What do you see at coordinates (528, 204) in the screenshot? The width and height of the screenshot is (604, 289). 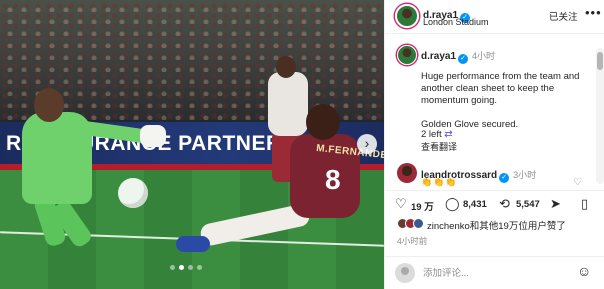 I see `share-count: 5,547` at bounding box center [528, 204].